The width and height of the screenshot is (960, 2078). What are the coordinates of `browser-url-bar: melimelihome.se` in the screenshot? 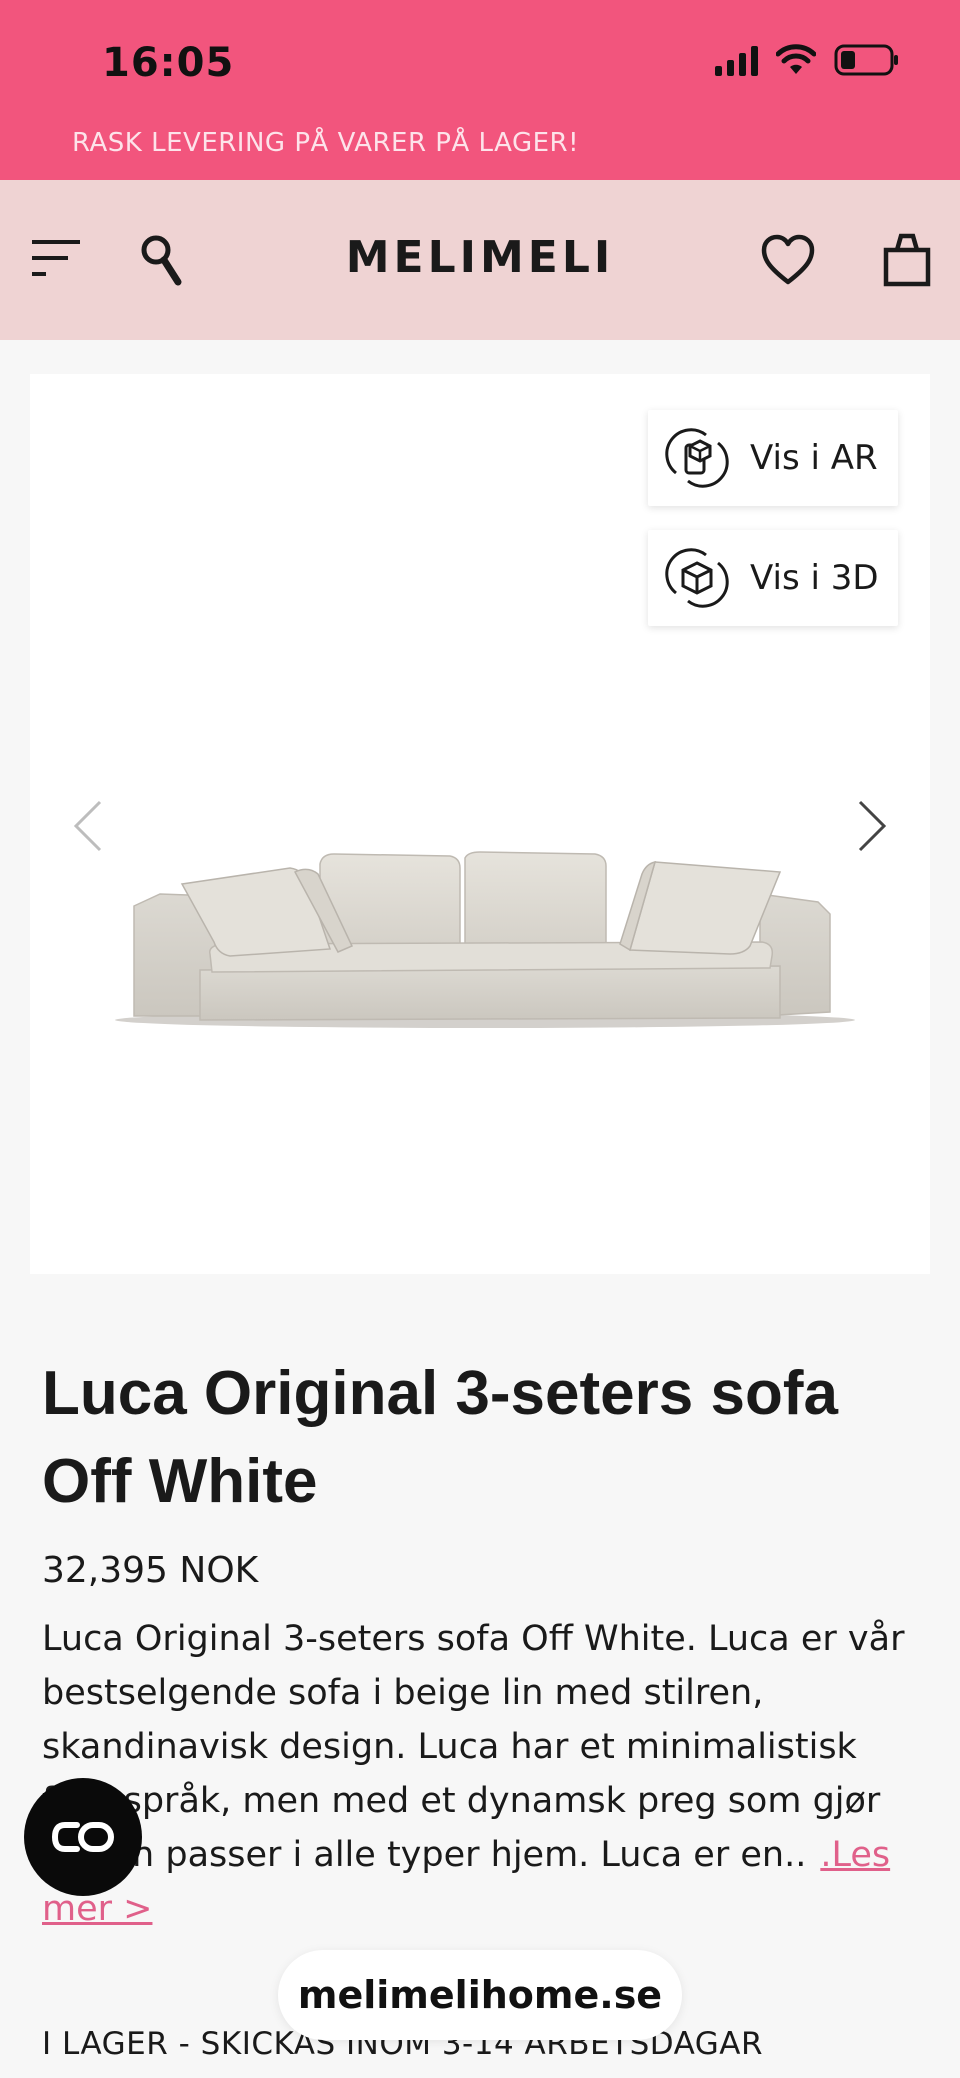 It's located at (480, 1995).